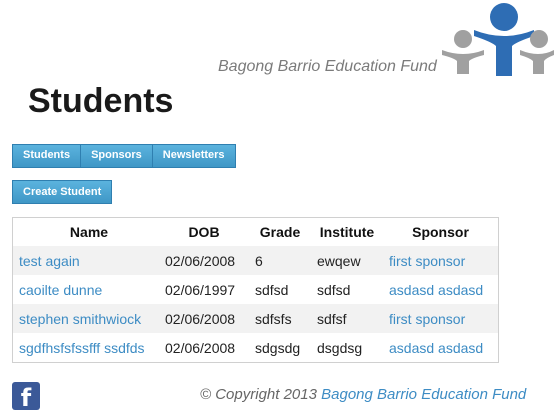 This screenshot has width=554, height=418. I want to click on student-grade: 6, so click(280, 260).